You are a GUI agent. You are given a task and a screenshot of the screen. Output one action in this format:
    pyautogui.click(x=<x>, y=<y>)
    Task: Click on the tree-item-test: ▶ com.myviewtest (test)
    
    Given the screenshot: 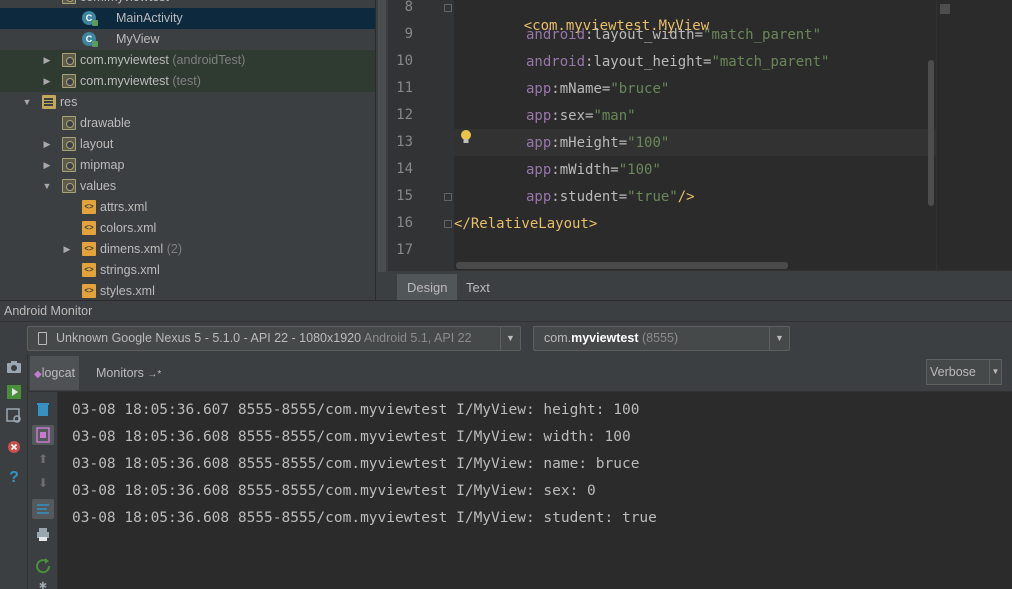 What is the action you would take?
    pyautogui.click(x=187, y=81)
    